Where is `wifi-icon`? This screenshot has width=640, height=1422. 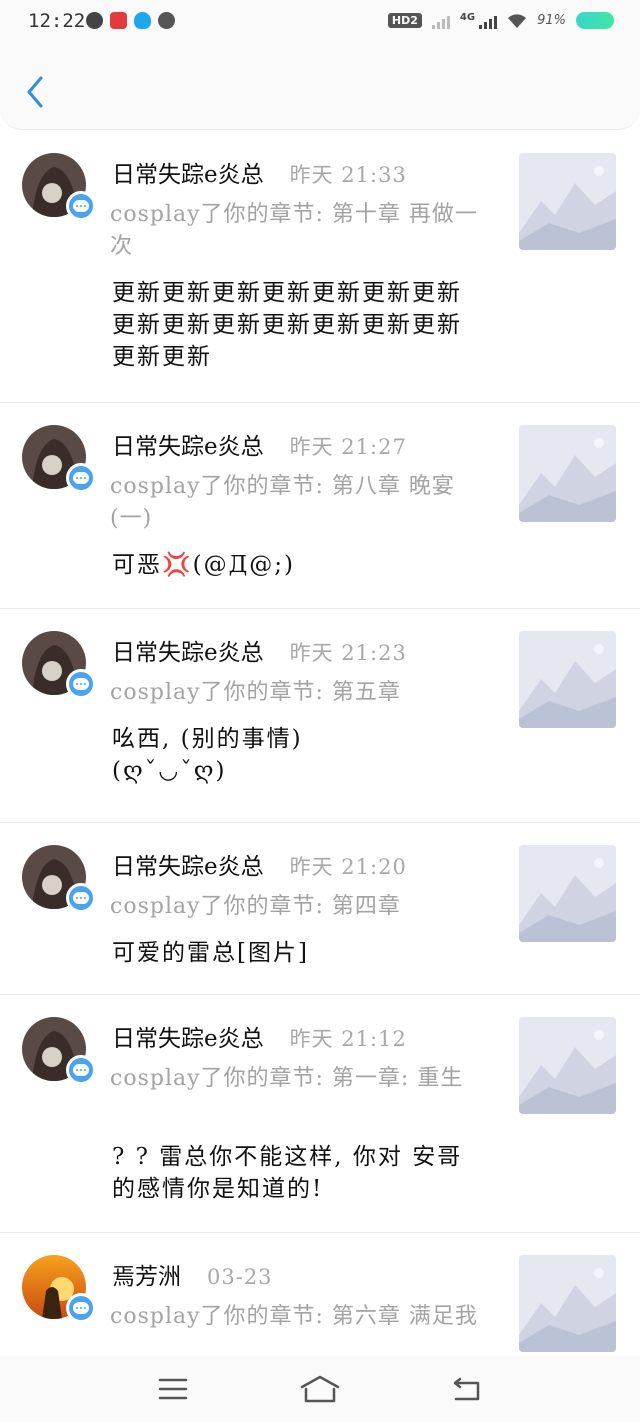 wifi-icon is located at coordinates (517, 20).